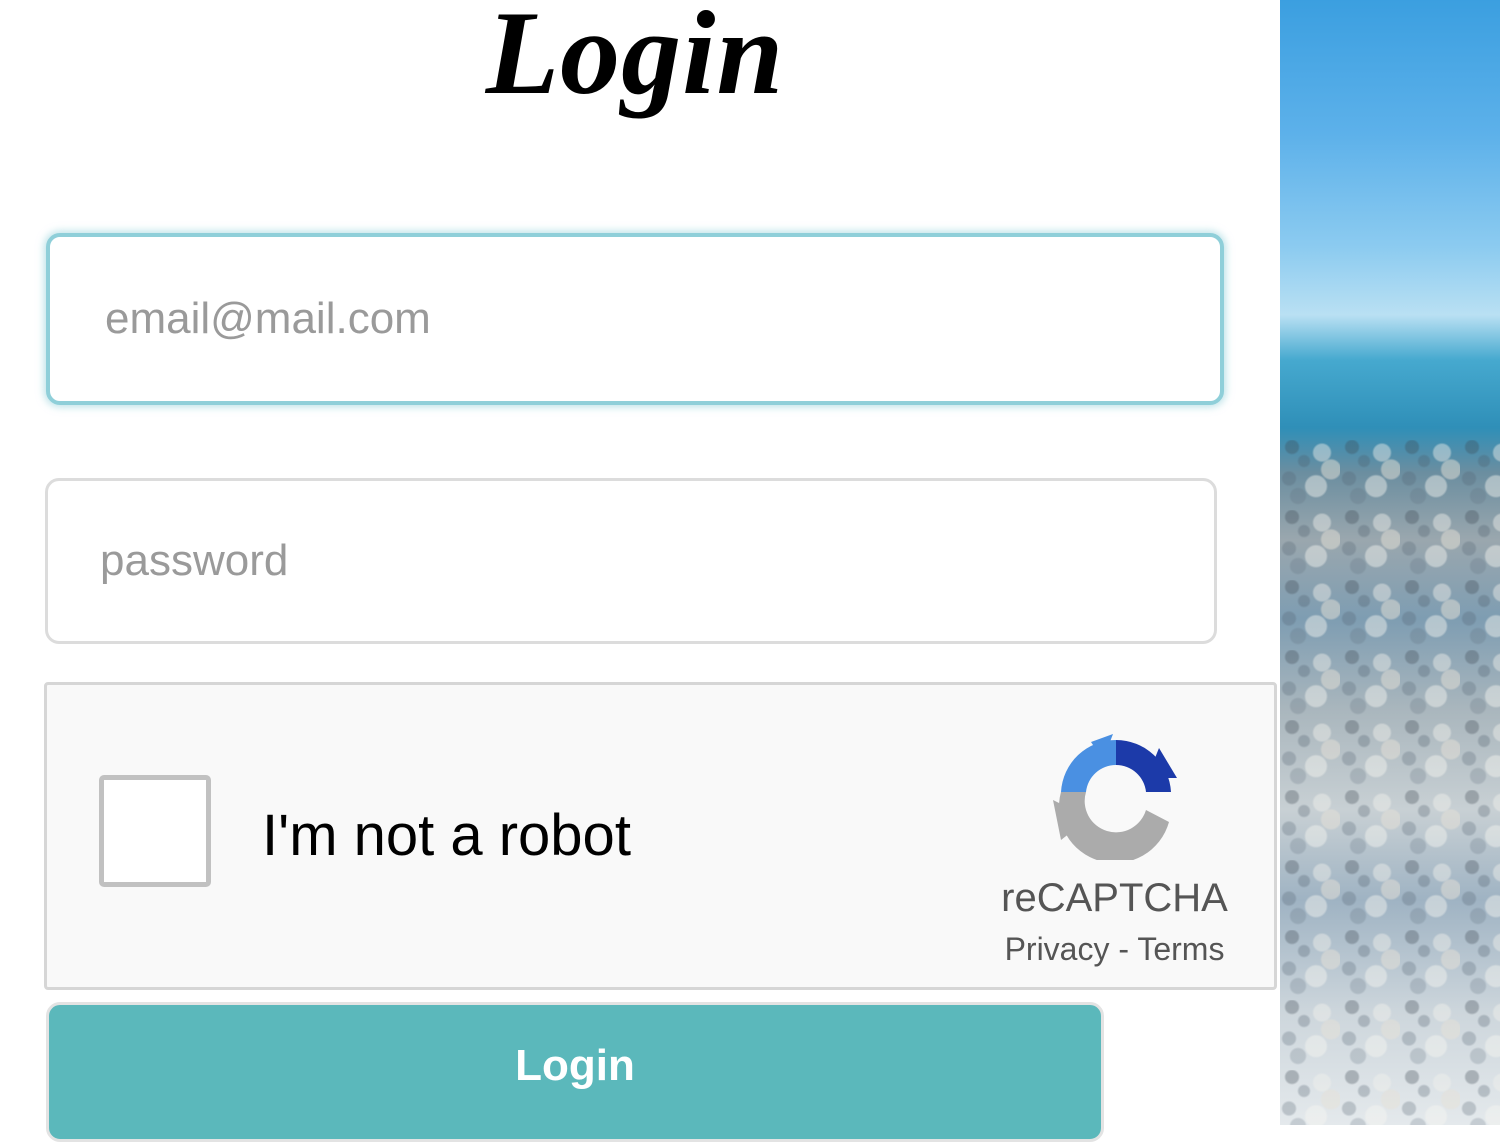  Describe the element at coordinates (1115, 797) in the screenshot. I see `recaptcha-logo-icon` at that location.